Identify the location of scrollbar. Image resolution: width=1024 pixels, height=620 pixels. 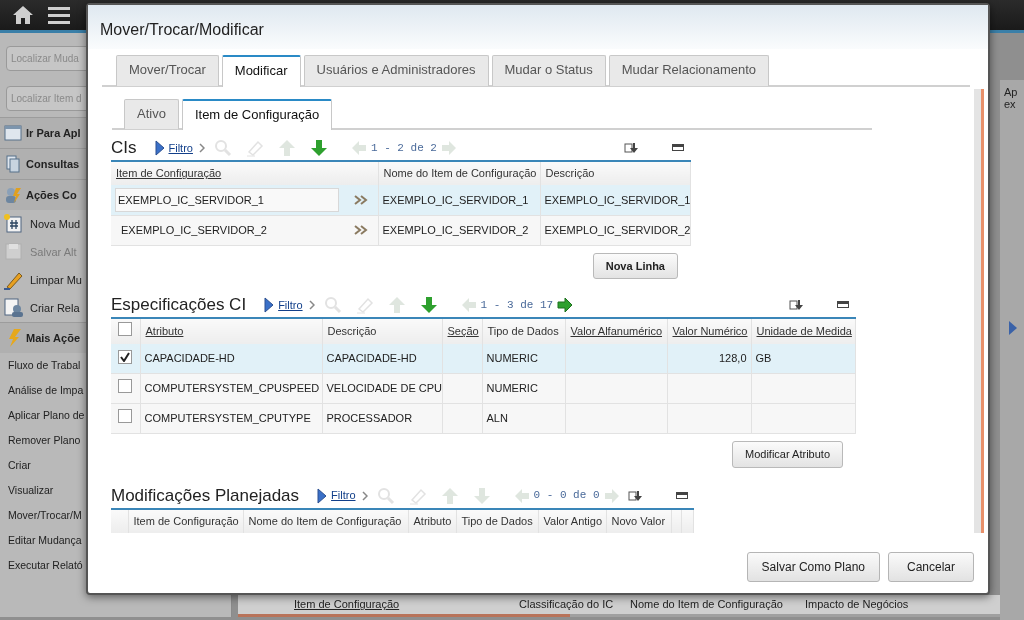
(979, 311).